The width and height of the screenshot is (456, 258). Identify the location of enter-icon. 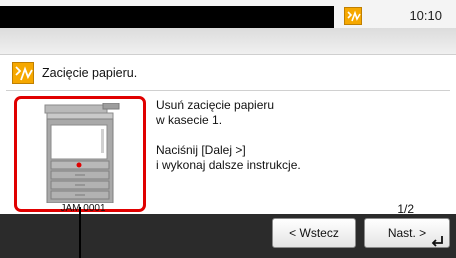
(437, 241).